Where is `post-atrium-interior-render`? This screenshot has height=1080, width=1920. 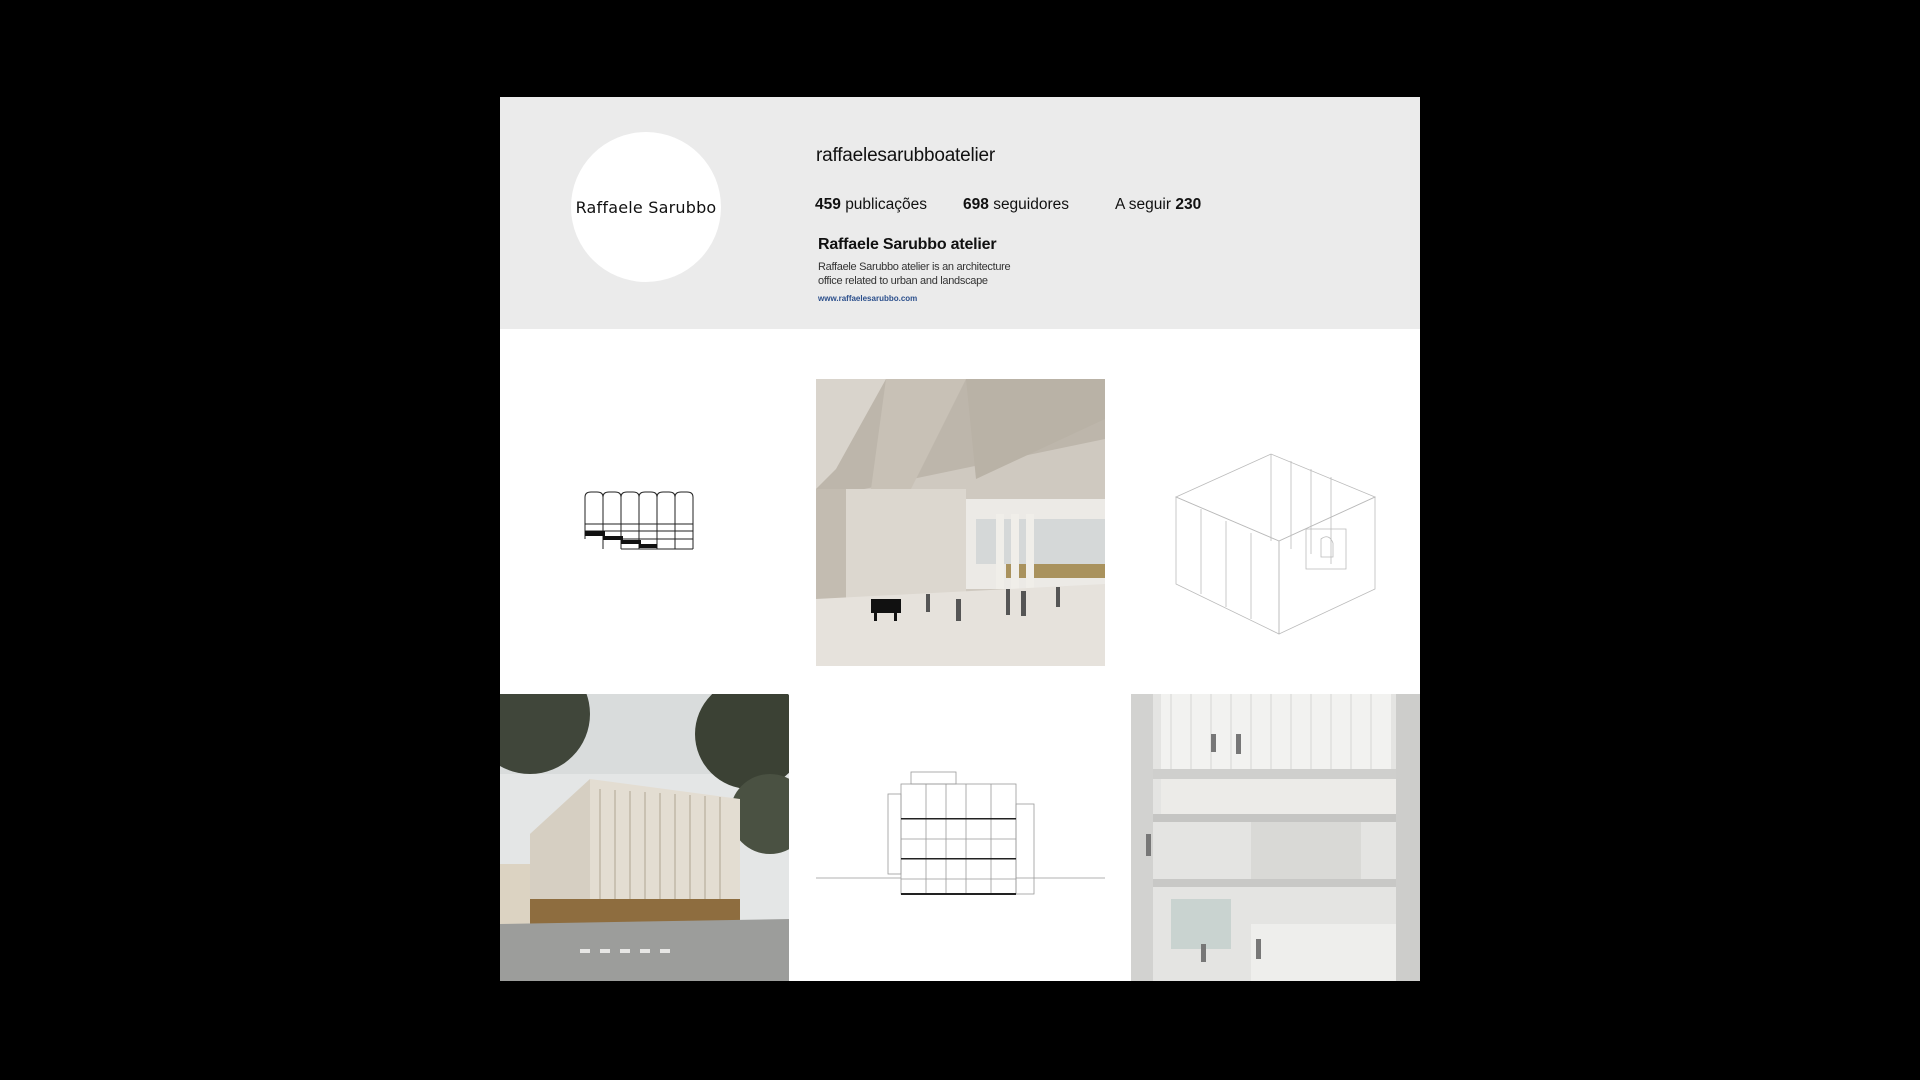
post-atrium-interior-render is located at coordinates (1275, 837).